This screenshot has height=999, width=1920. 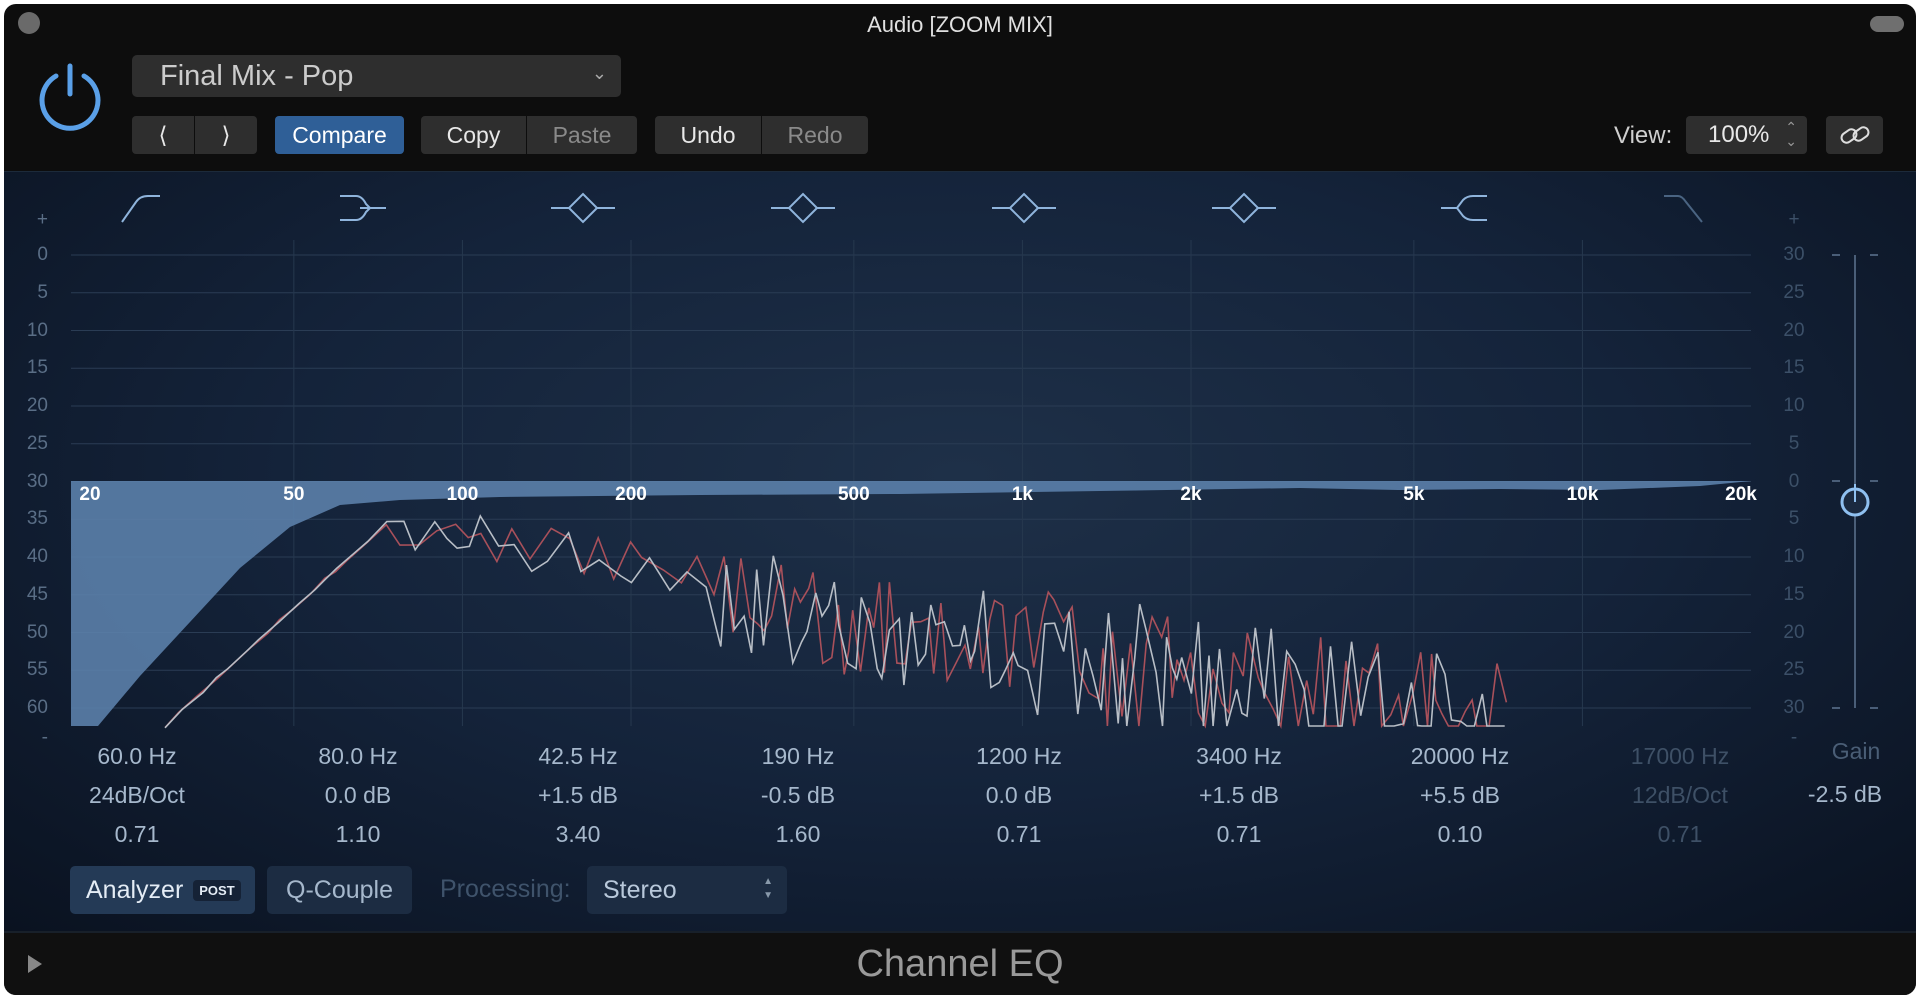 I want to click on left-scale-label: 15, so click(x=37, y=368).